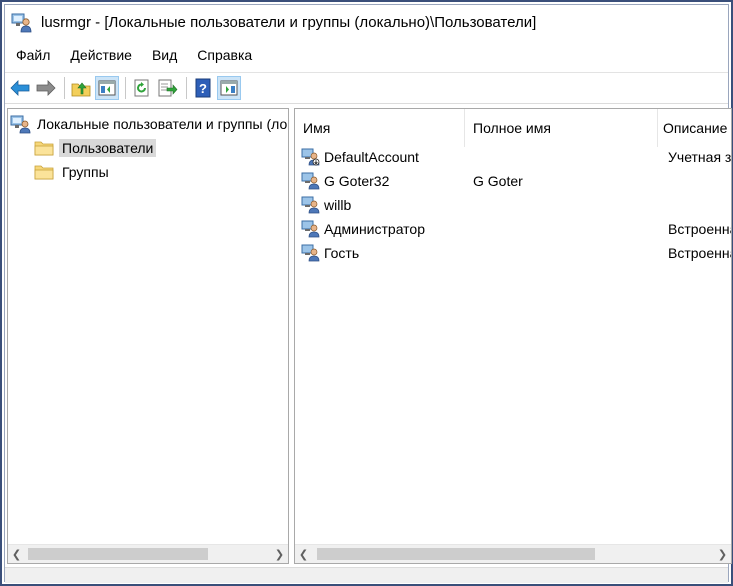 This screenshot has width=733, height=586. I want to click on user-name: willb, so click(338, 205).